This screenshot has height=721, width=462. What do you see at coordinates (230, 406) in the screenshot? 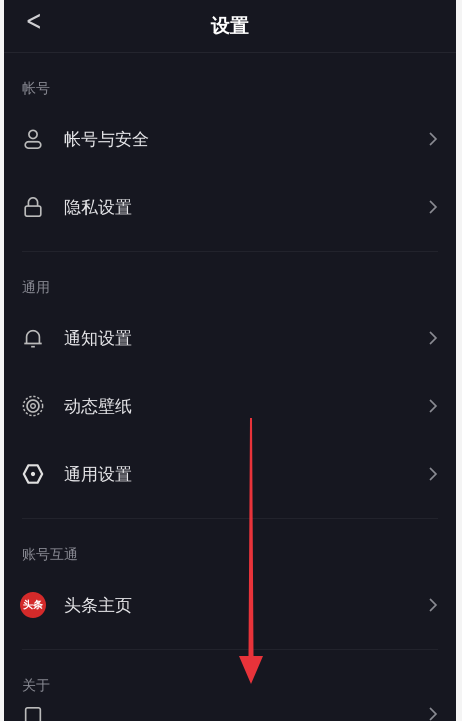
I see `settings-item: 动态壁纸` at bounding box center [230, 406].